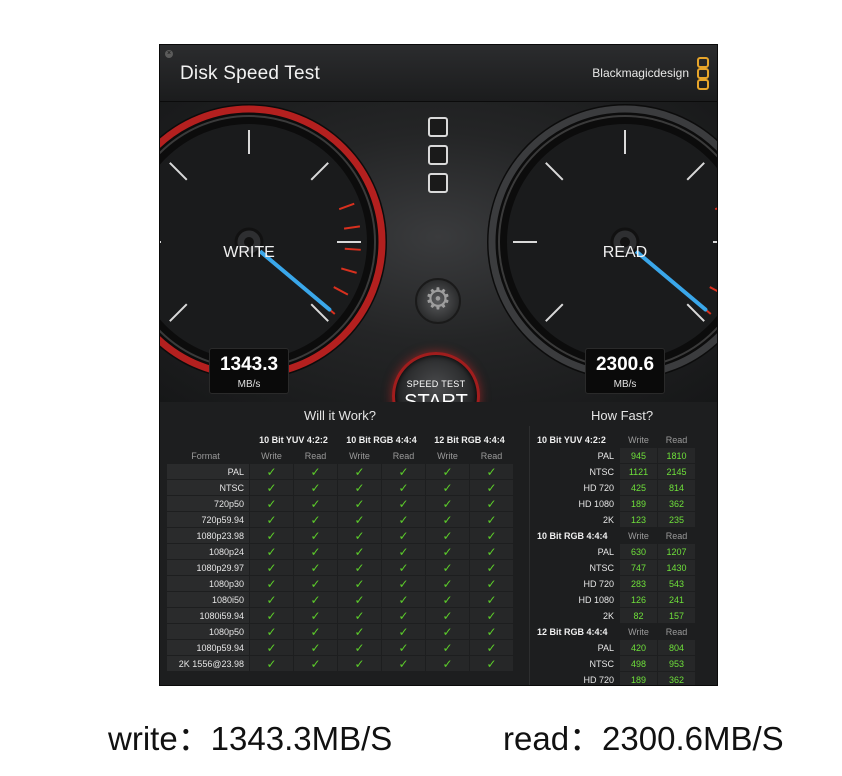  Describe the element at coordinates (208, 551) in the screenshot. I see `format-label: 1080p24` at that location.